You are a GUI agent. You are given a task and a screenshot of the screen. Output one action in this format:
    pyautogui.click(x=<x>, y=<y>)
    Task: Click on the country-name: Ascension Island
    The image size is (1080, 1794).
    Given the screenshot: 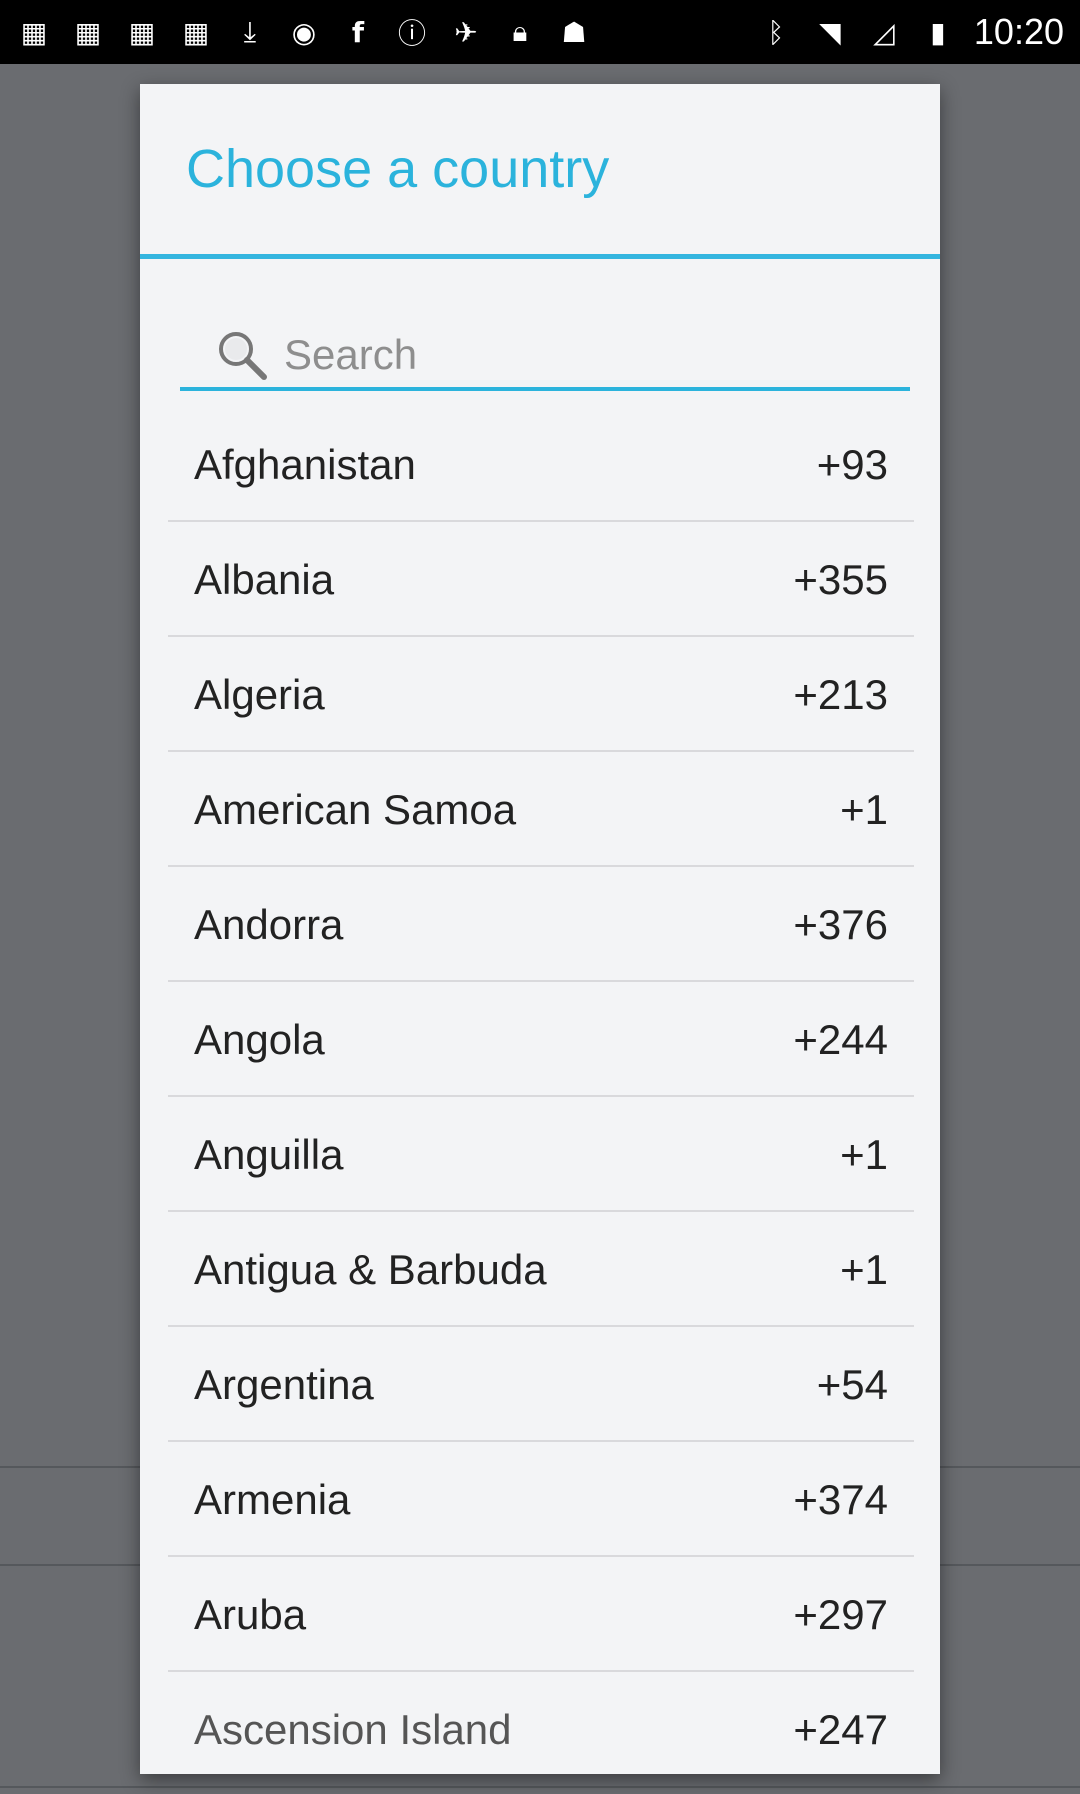 What is the action you would take?
    pyautogui.click(x=353, y=1729)
    